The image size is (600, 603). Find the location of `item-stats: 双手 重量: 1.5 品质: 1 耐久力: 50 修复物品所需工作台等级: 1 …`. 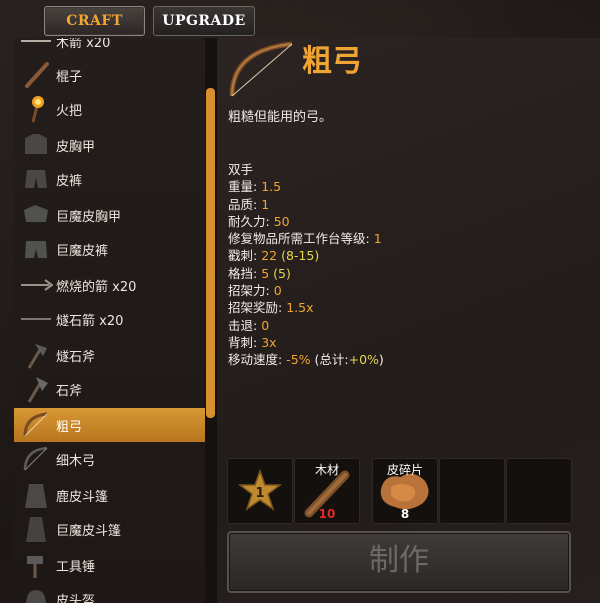

item-stats: 双手 重量: 1.5 品质: 1 耐久力: 50 修复物品所需工作台等级: 1 … is located at coordinates (306, 265).